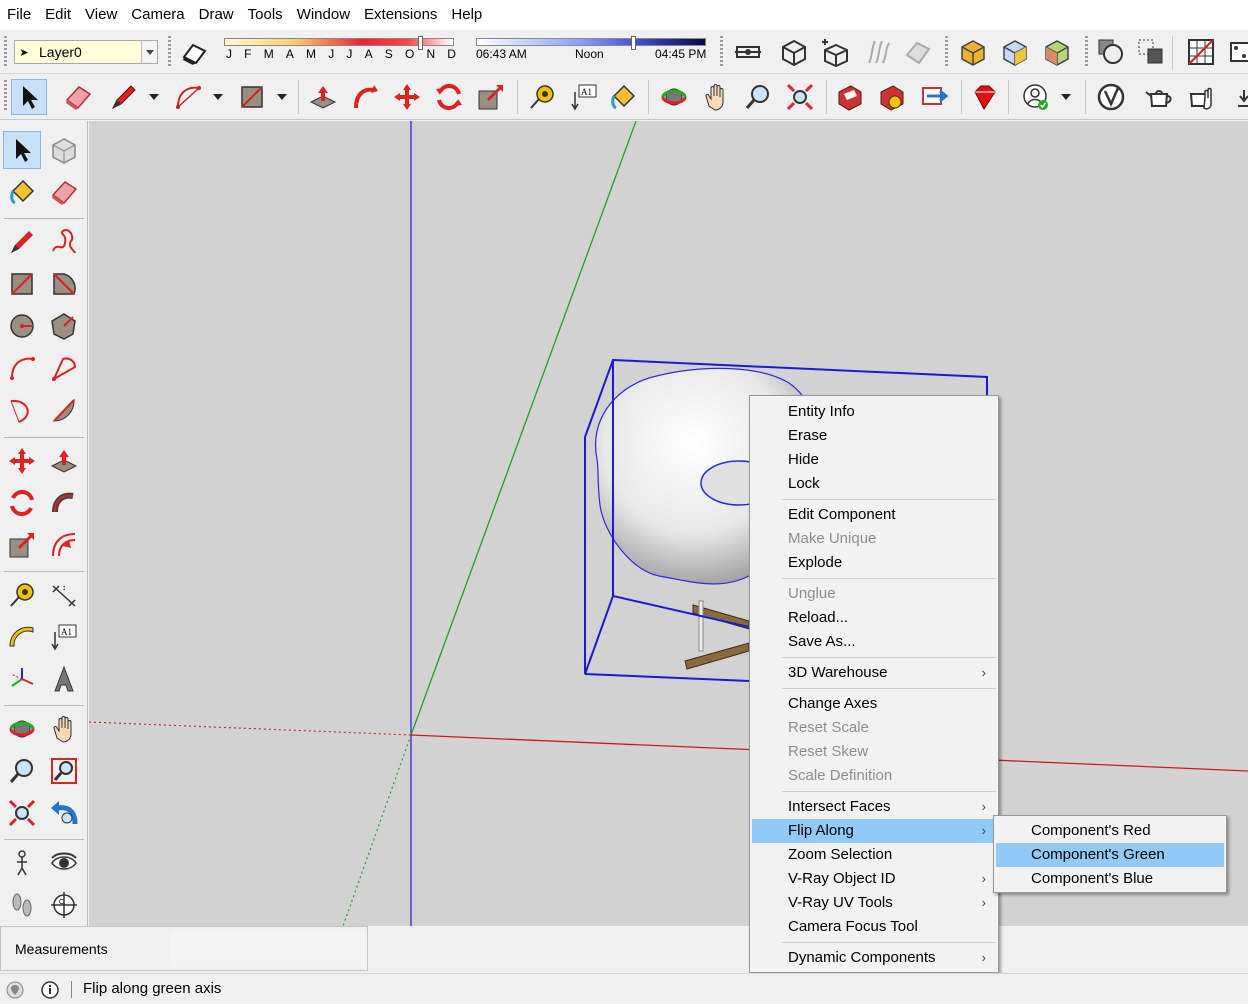 This screenshot has width=1248, height=1004. I want to click on look-around-icon, so click(64, 863).